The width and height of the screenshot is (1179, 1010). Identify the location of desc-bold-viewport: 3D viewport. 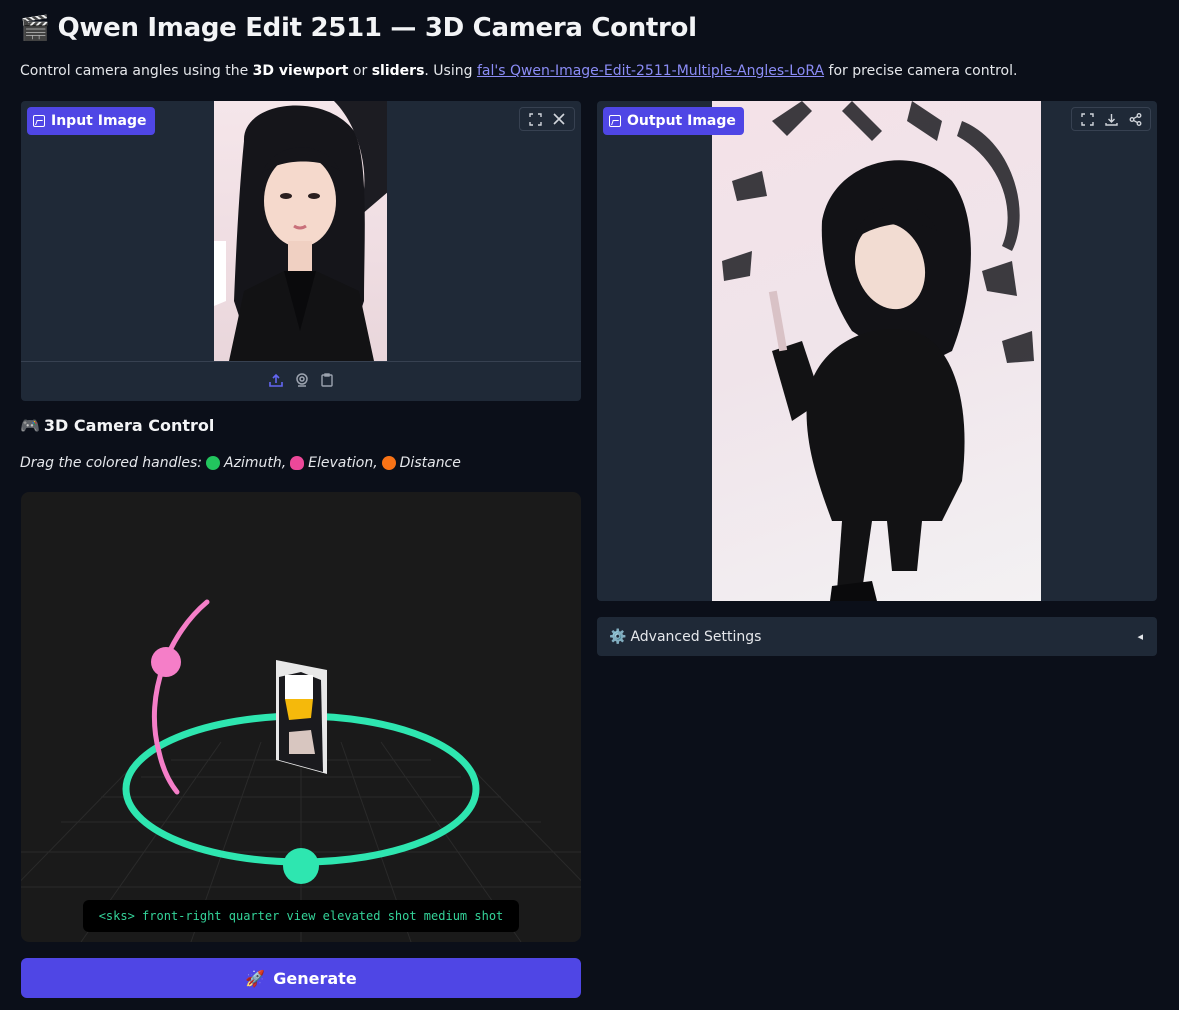
(300, 71).